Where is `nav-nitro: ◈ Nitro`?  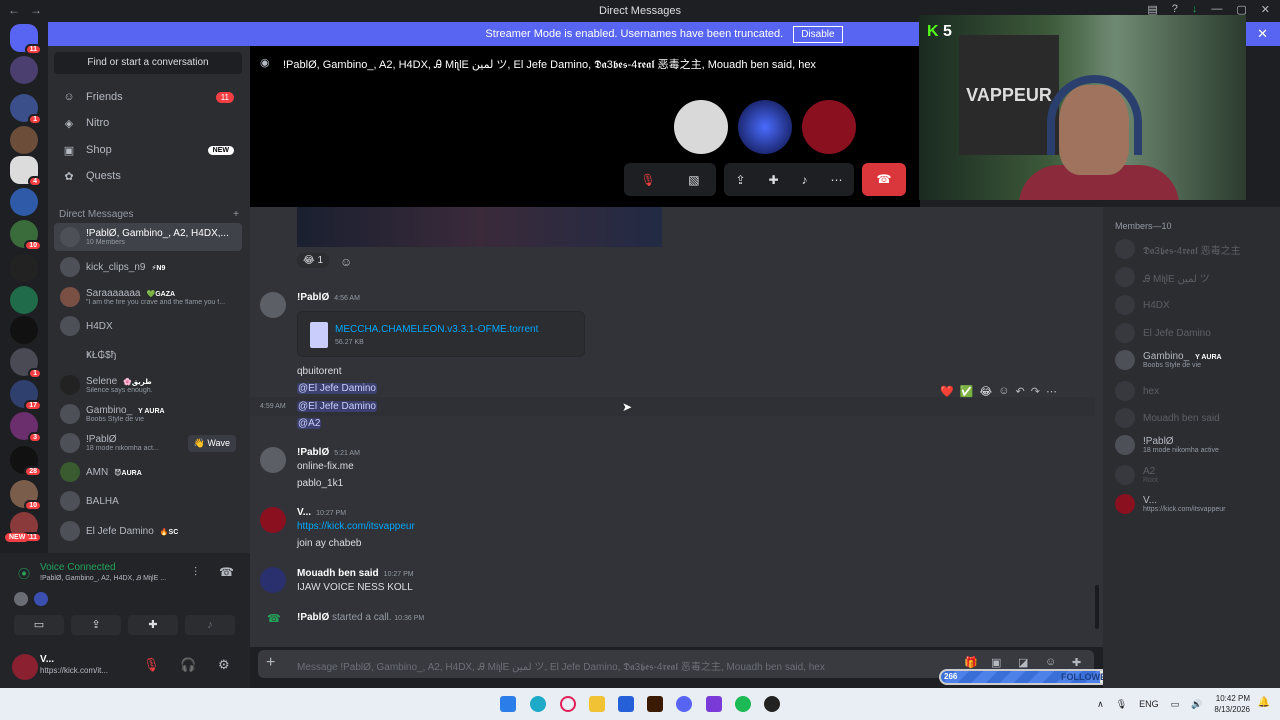 nav-nitro: ◈ Nitro is located at coordinates (148, 123).